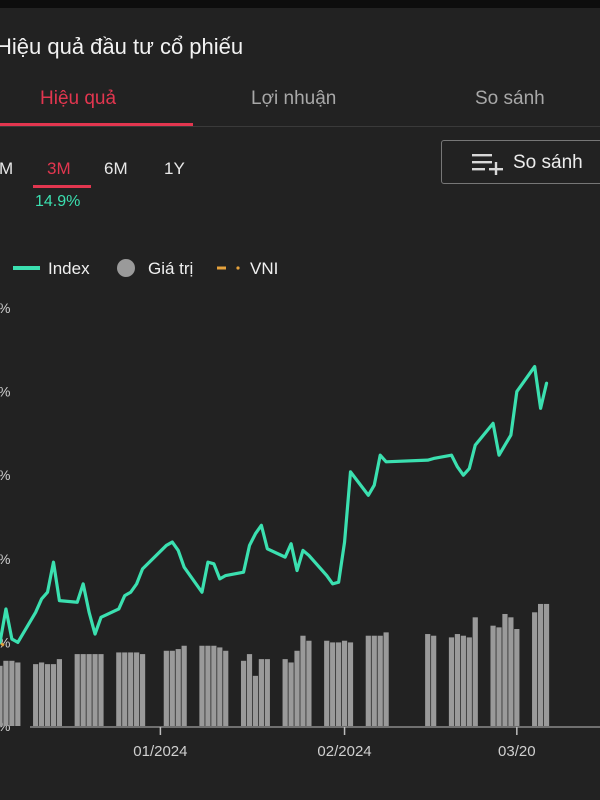 The image size is (600, 800). I want to click on add-list-icon, so click(487, 164).